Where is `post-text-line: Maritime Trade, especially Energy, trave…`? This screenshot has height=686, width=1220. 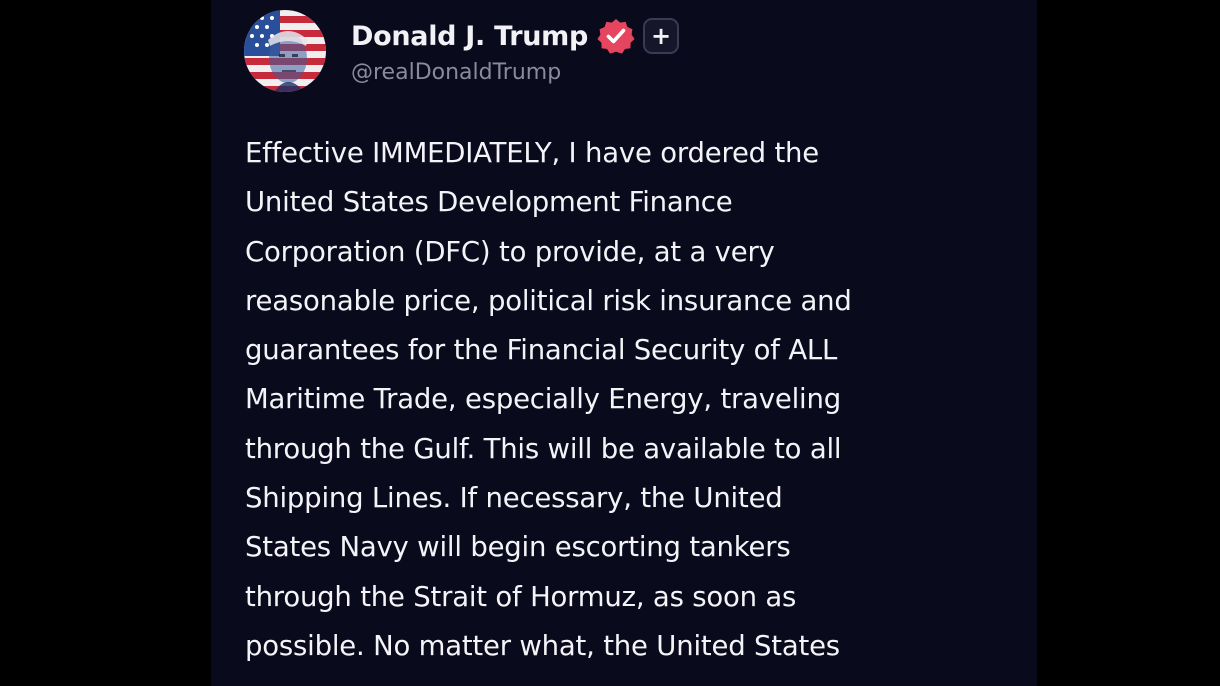
post-text-line: Maritime Trade, especially Energy, trave… is located at coordinates (543, 399).